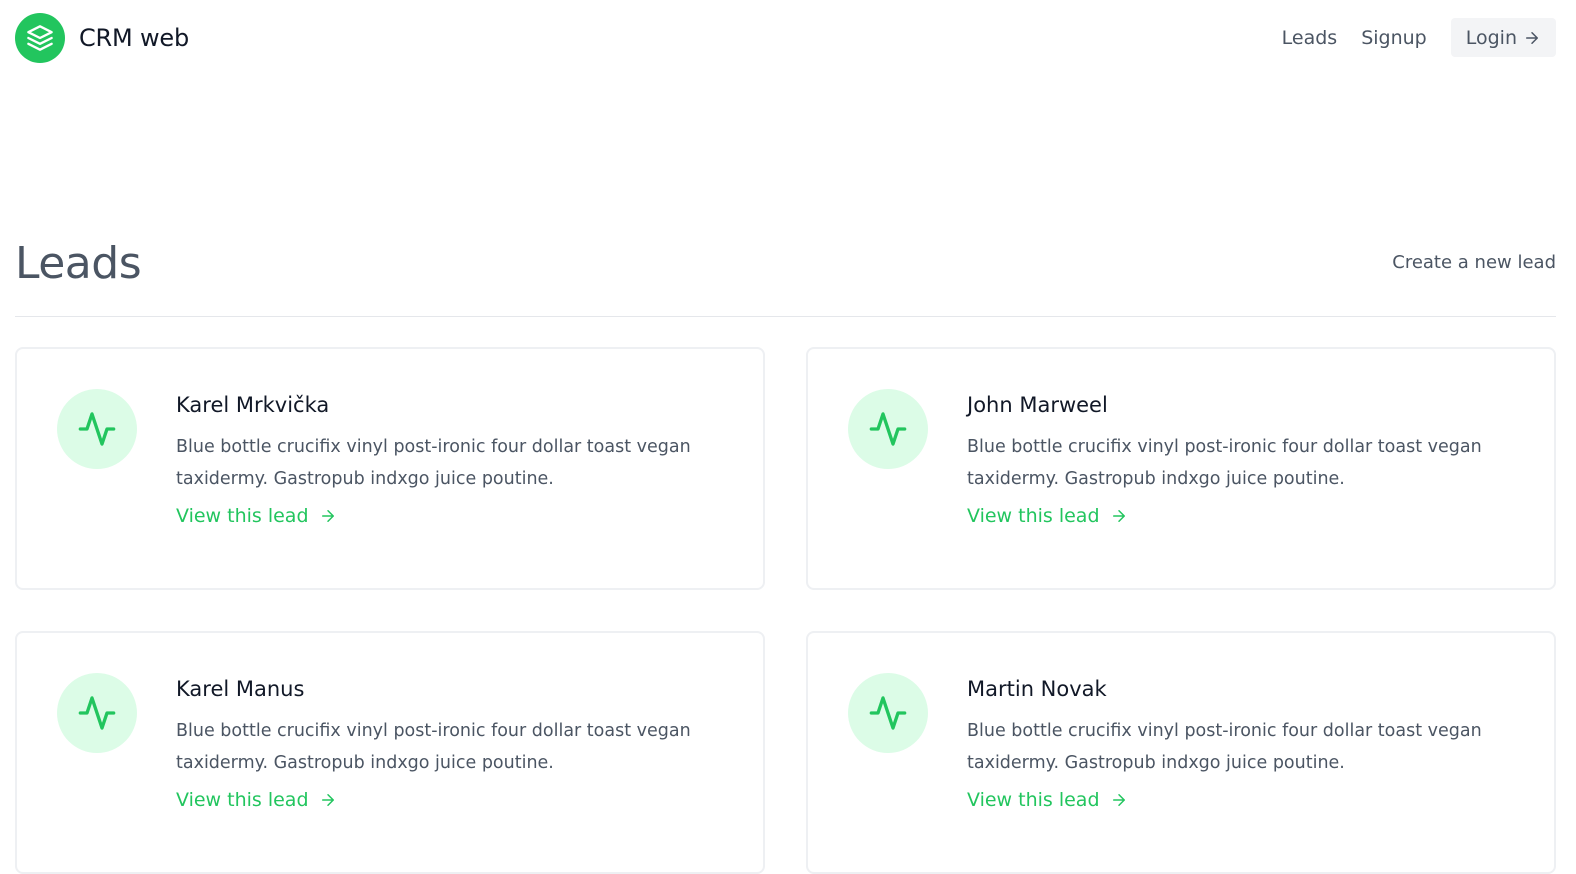 Image resolution: width=1576 pixels, height=874 pixels. Describe the element at coordinates (240, 689) in the screenshot. I see `lead-name: Karel Manus` at that location.